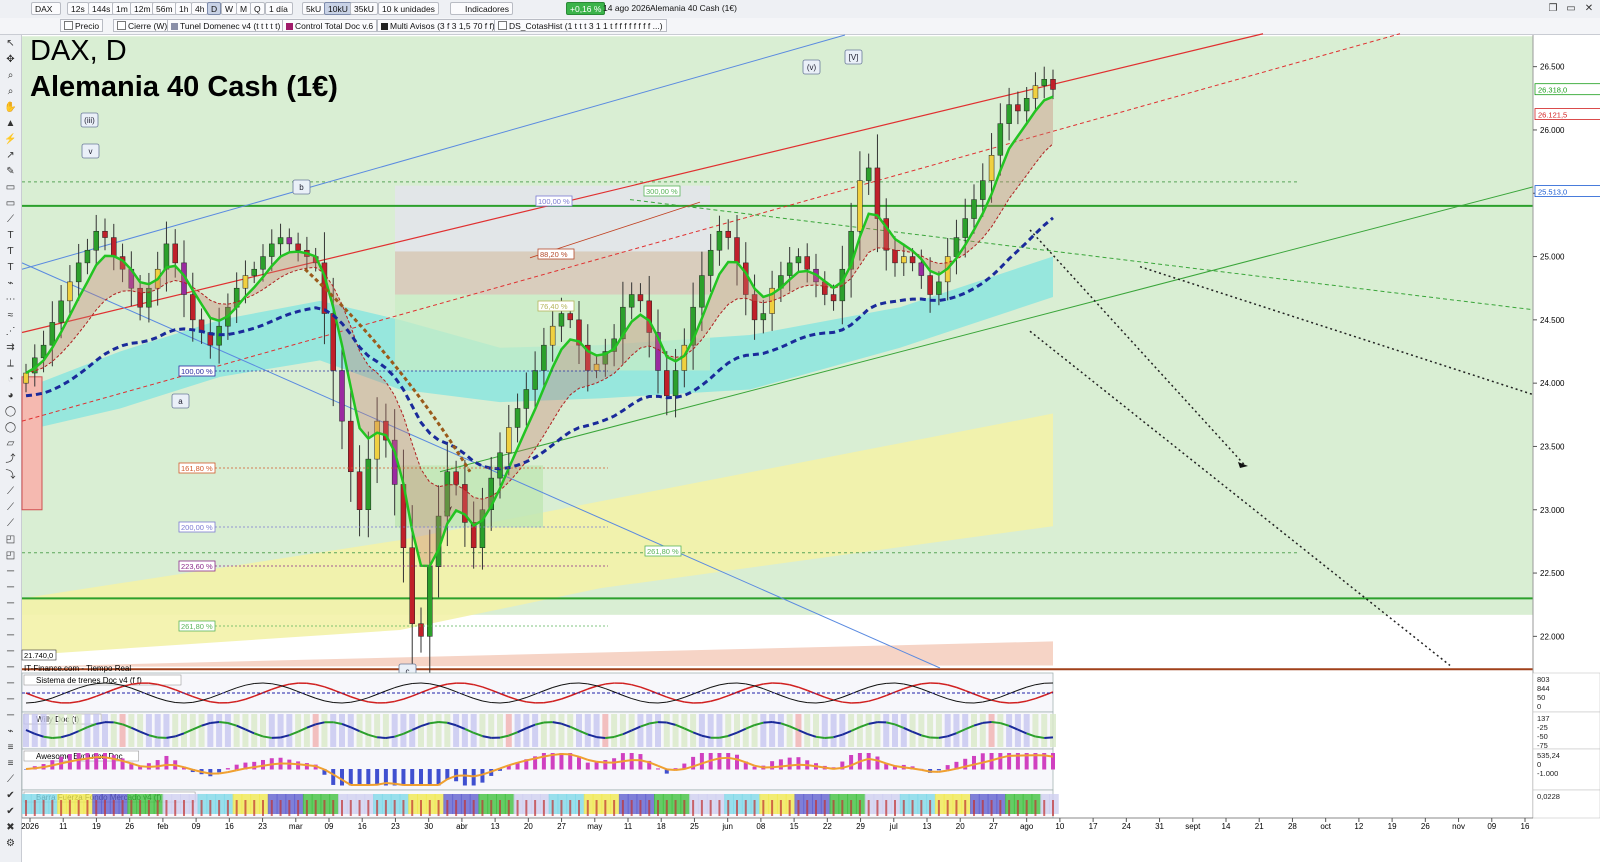 The width and height of the screenshot is (1600, 862). What do you see at coordinates (200, 8) in the screenshot?
I see `interval-4h: 4h` at bounding box center [200, 8].